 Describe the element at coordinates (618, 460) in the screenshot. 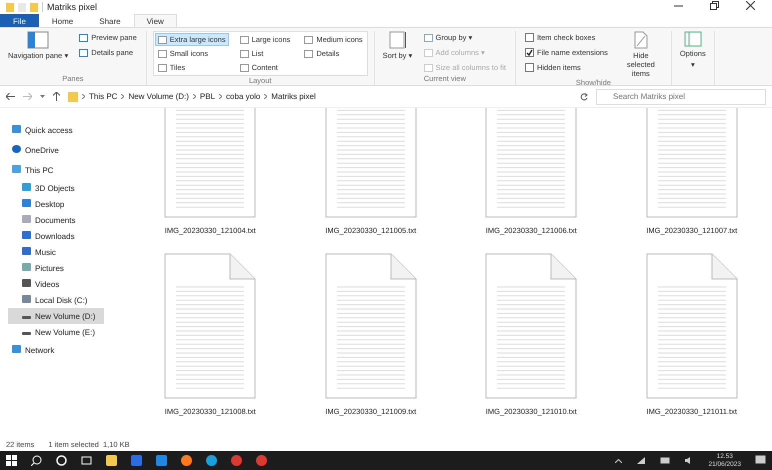

I see `chevron-up-icon` at that location.